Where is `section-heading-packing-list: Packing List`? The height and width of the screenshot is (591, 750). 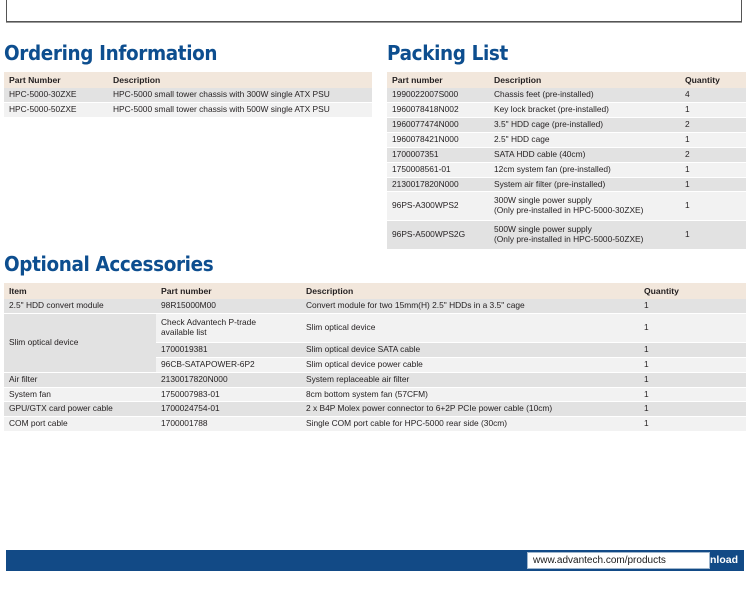 section-heading-packing-list: Packing List is located at coordinates (447, 53).